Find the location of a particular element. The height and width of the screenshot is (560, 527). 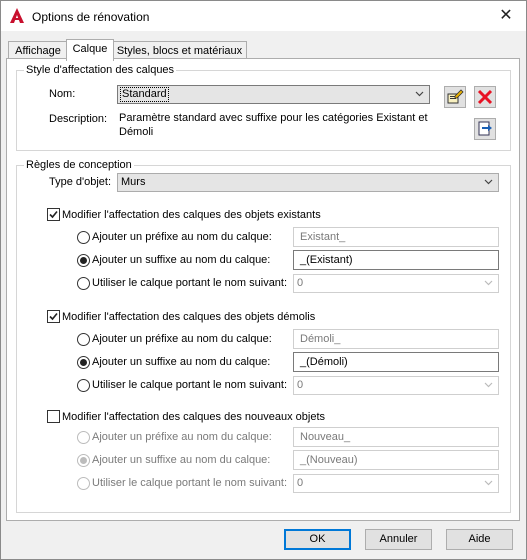

edit-style-button is located at coordinates (455, 97).